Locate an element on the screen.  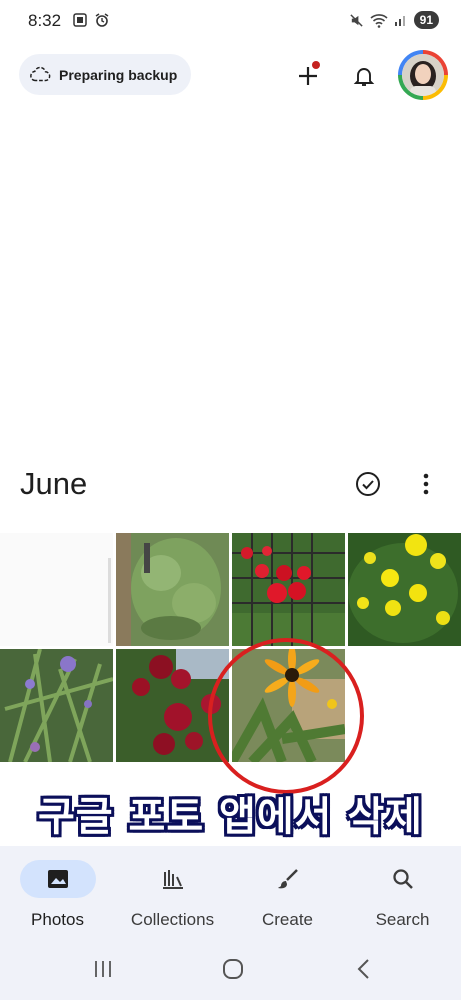
photo-thumbnail-red-flowers-trellis is located at coordinates (288, 589).